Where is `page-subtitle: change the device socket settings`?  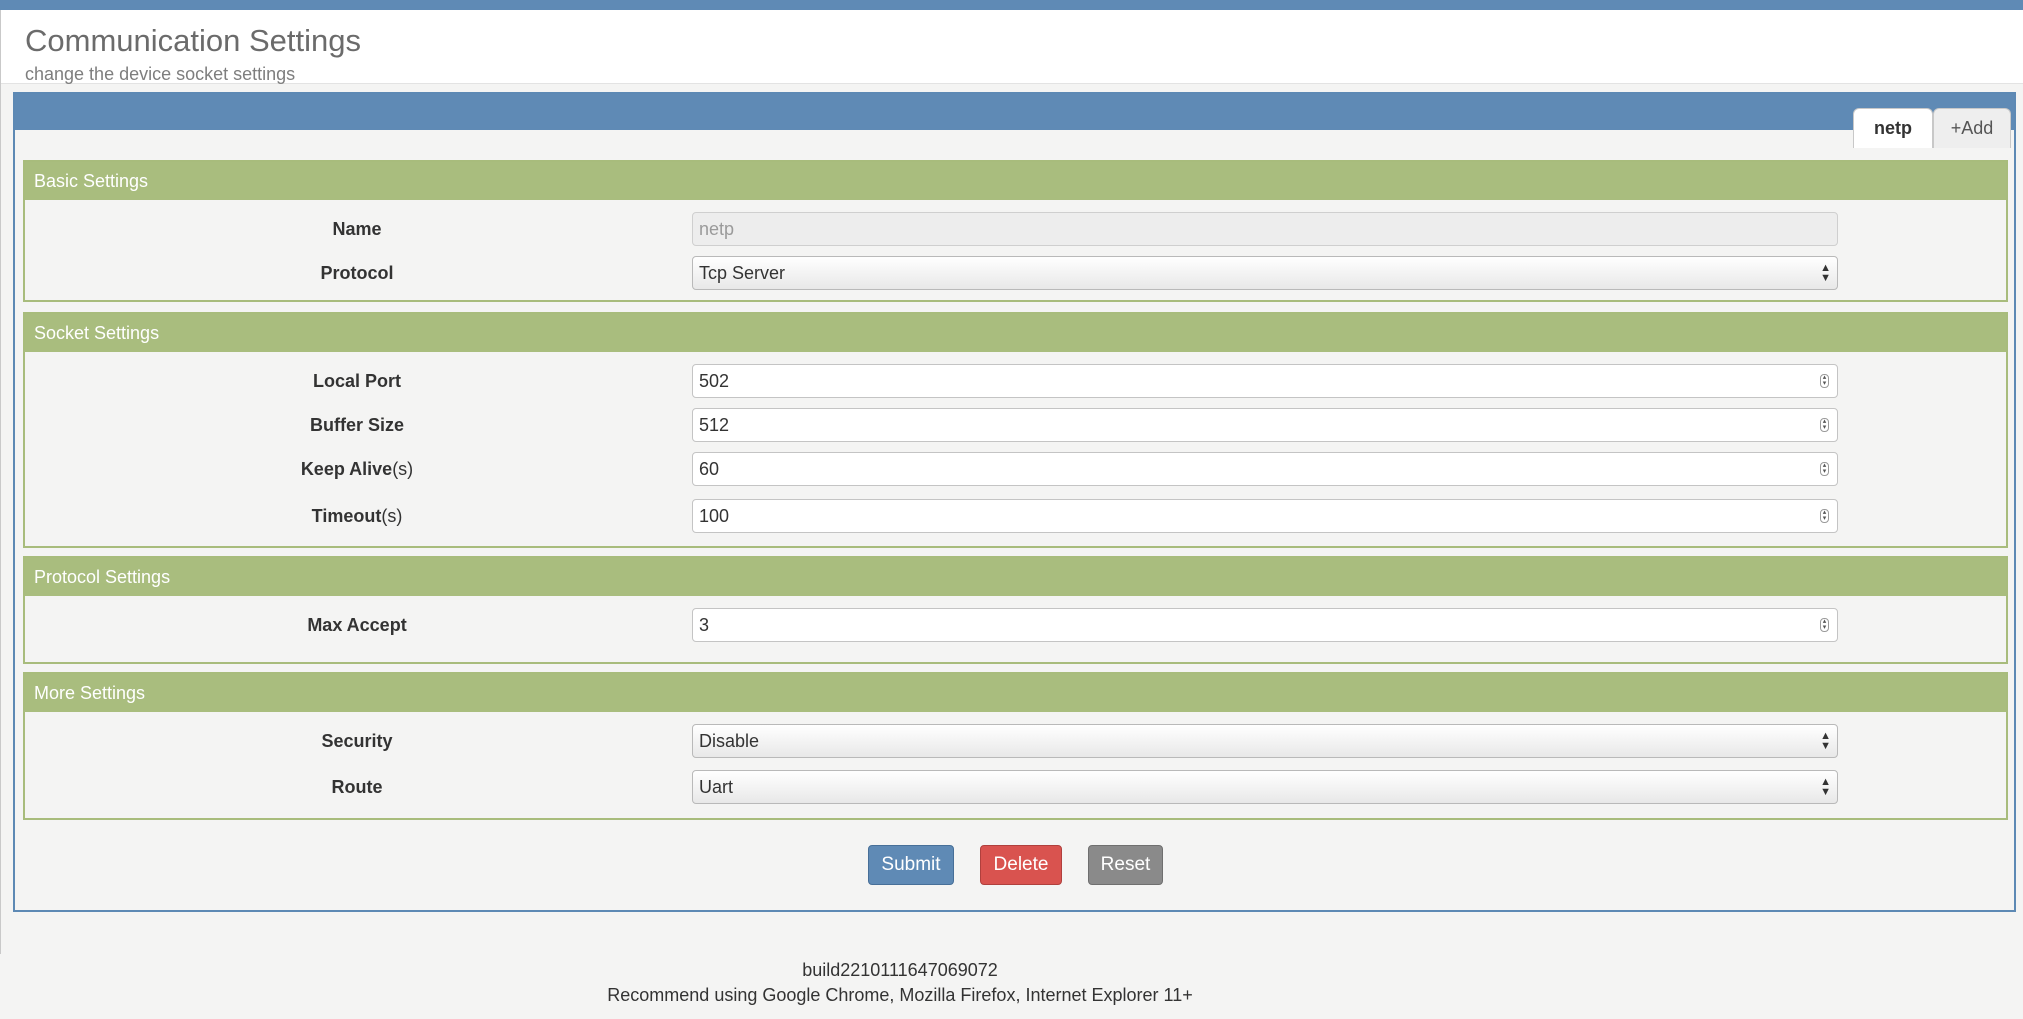
page-subtitle: change the device socket settings is located at coordinates (160, 74).